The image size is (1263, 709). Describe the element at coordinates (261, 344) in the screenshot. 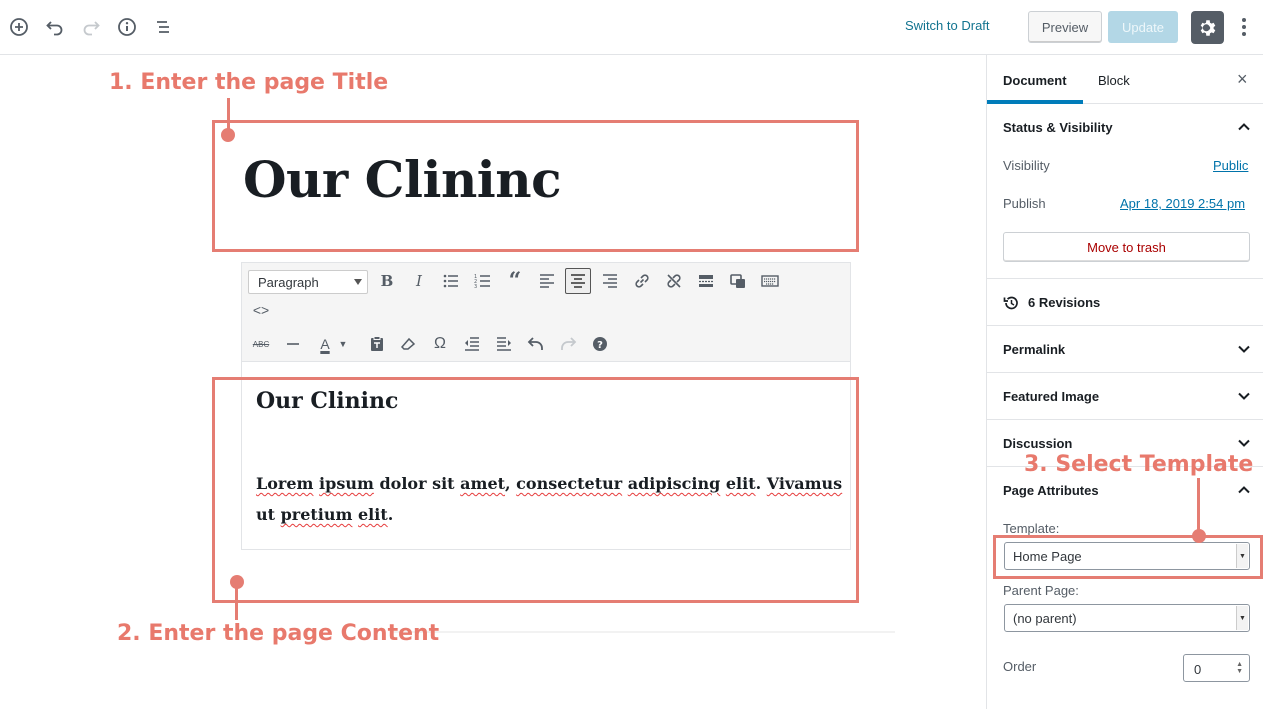

I see `strikethrough-icon: ABC` at that location.